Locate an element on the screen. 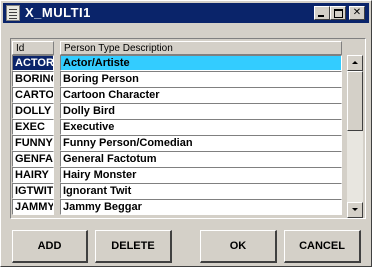 Image resolution: width=372 pixels, height=267 pixels. table-row: EXEC Executive is located at coordinates (181, 127).